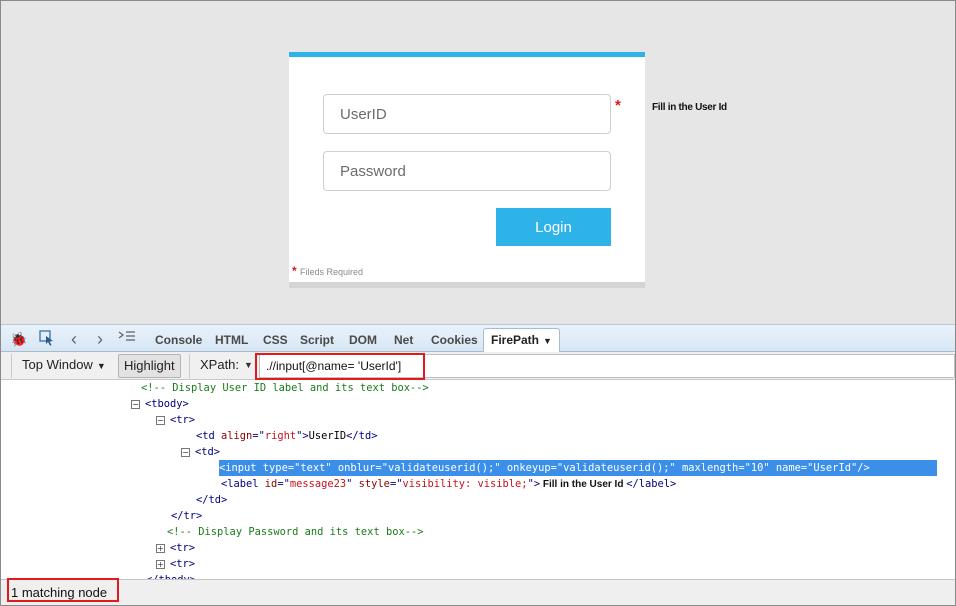  I want to click on password-input, so click(467, 171).